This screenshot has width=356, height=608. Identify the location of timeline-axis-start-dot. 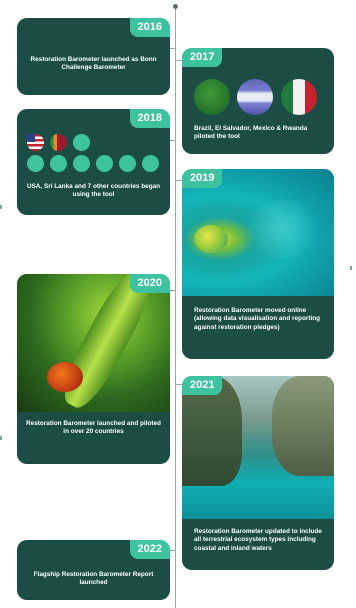
(175, 6).